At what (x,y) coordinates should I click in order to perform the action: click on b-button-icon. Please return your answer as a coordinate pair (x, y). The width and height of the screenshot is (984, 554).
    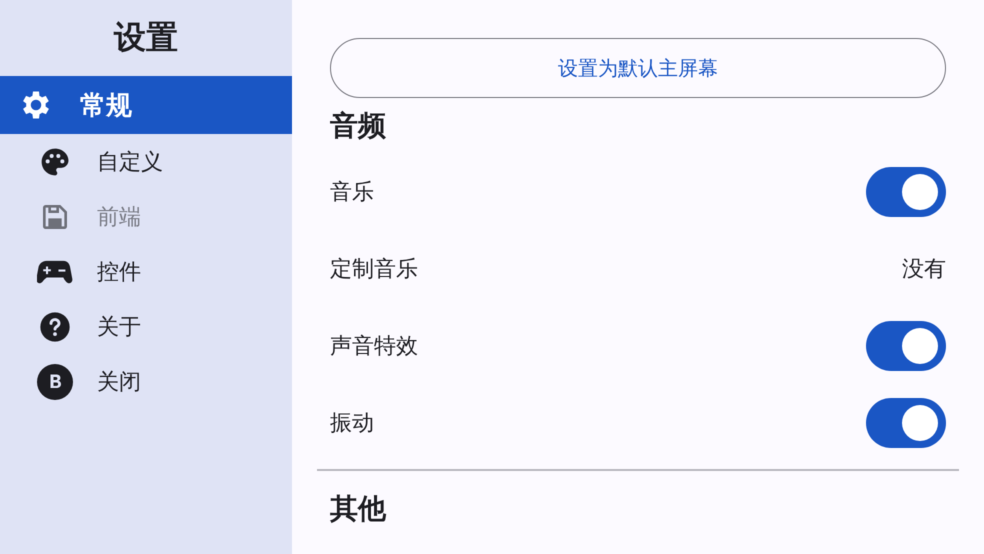
    Looking at the image, I should click on (55, 382).